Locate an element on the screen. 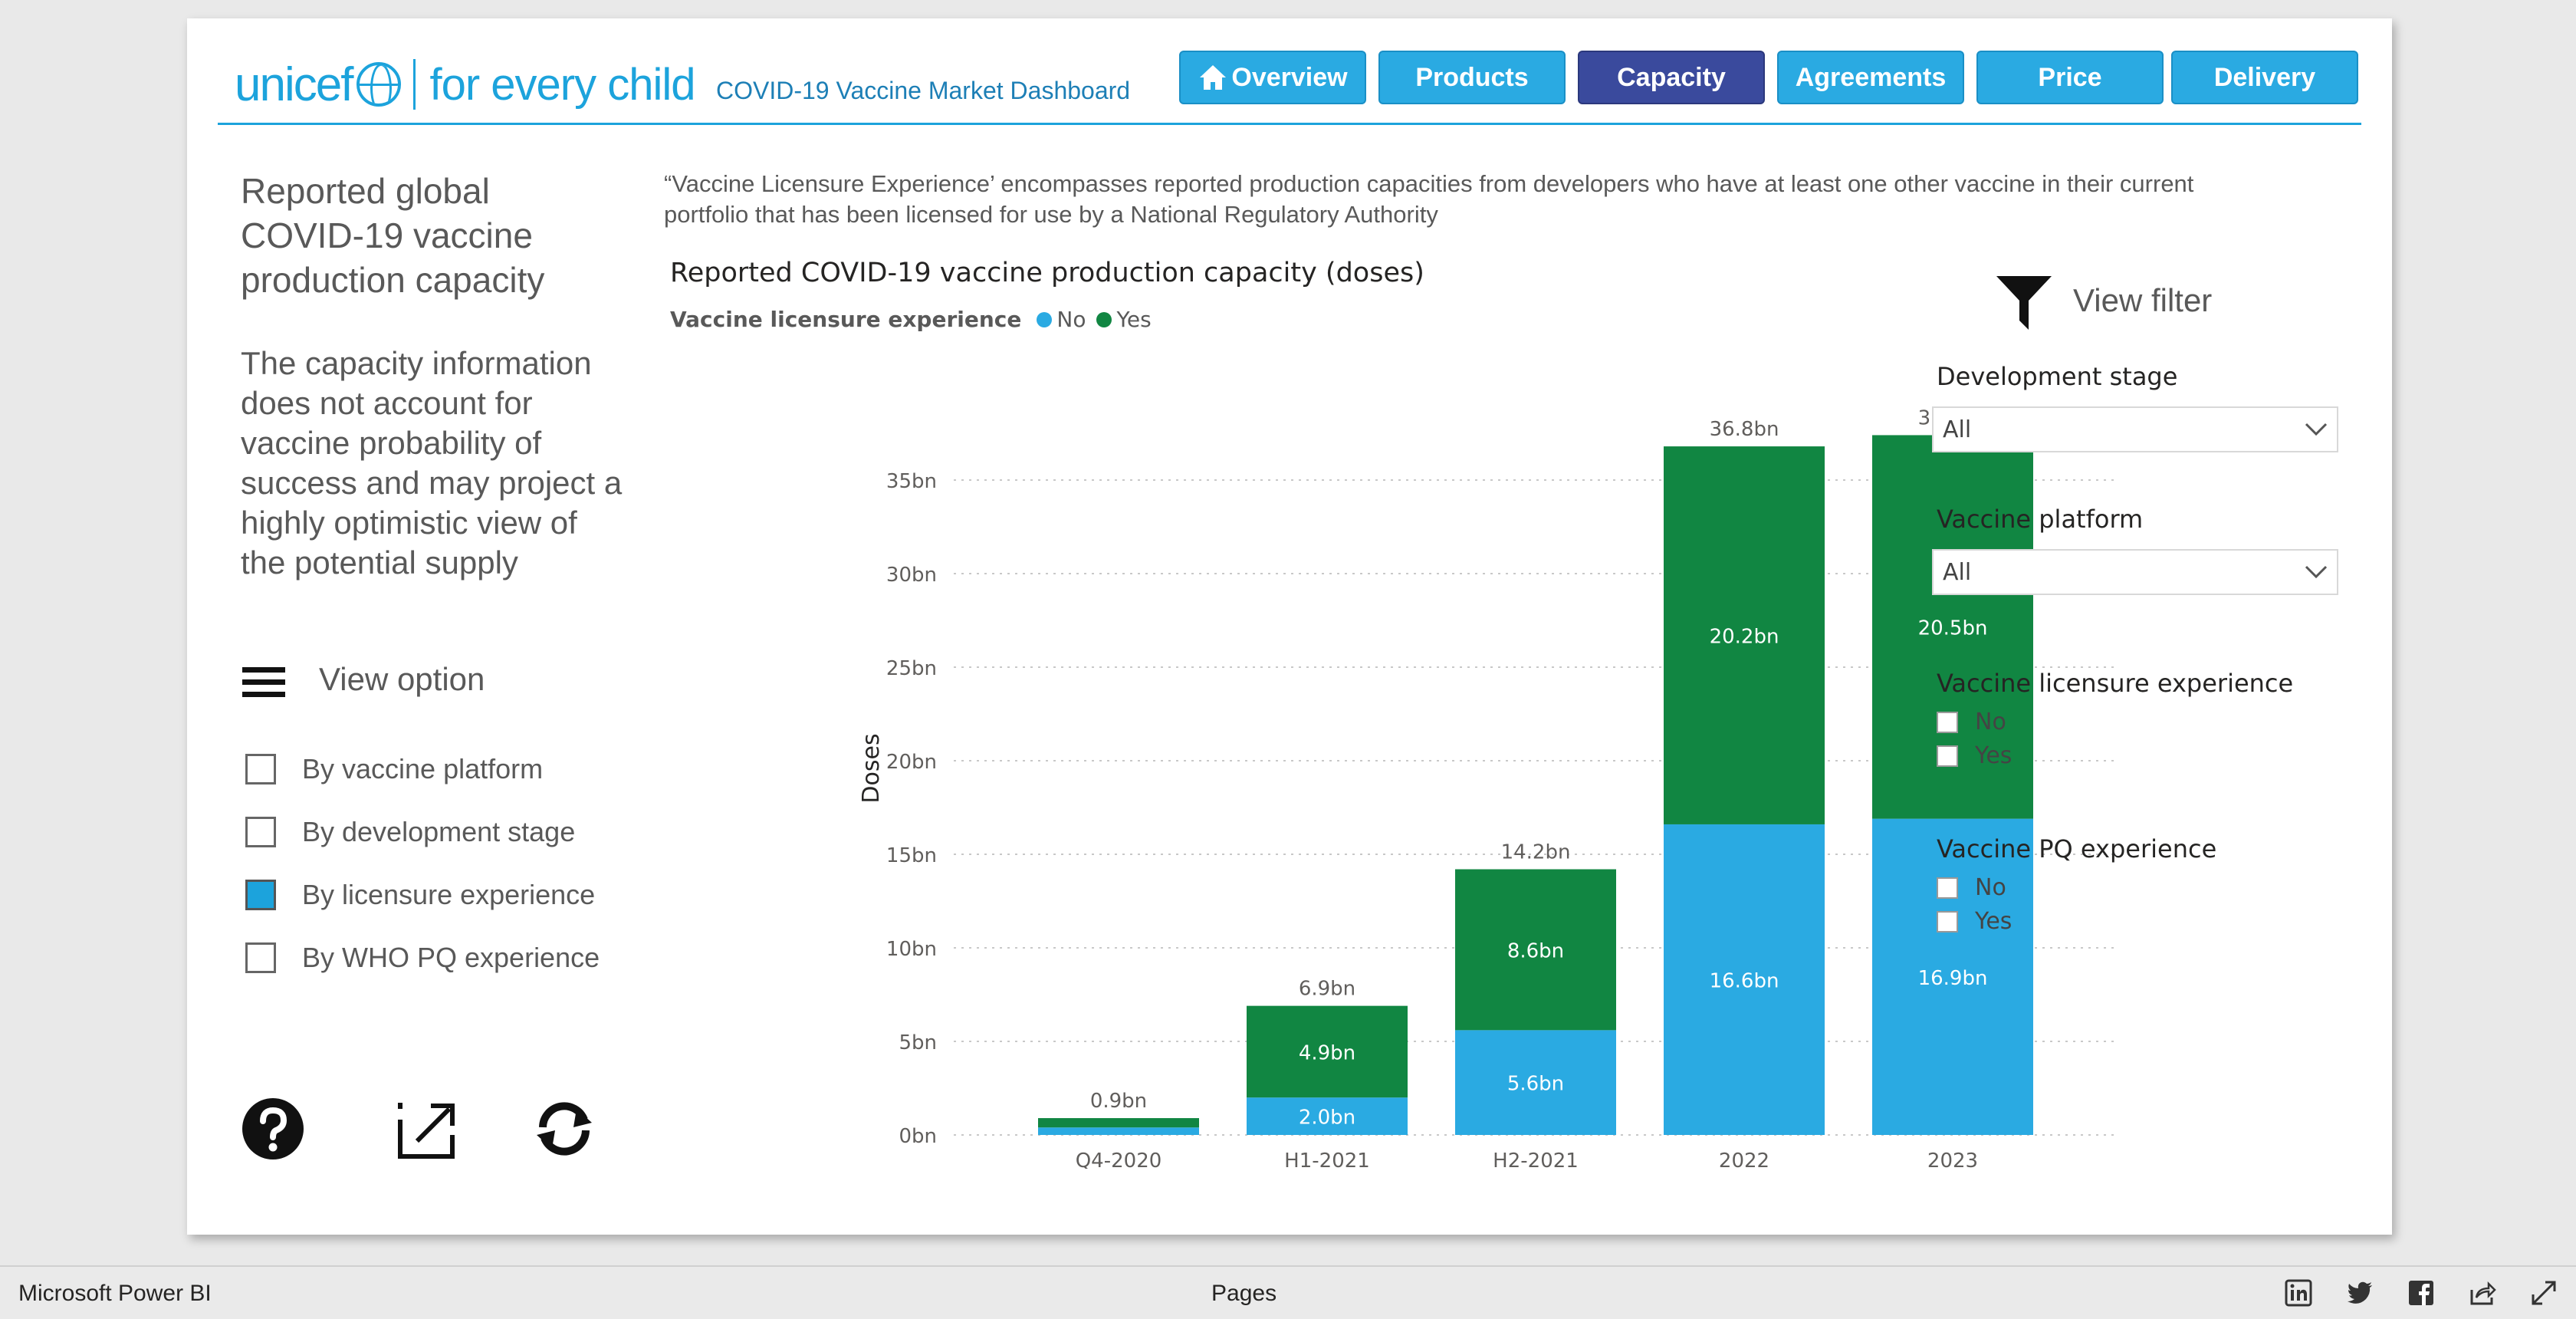 This screenshot has height=1319, width=2576. pq-no-checkbox: No is located at coordinates (1972, 887).